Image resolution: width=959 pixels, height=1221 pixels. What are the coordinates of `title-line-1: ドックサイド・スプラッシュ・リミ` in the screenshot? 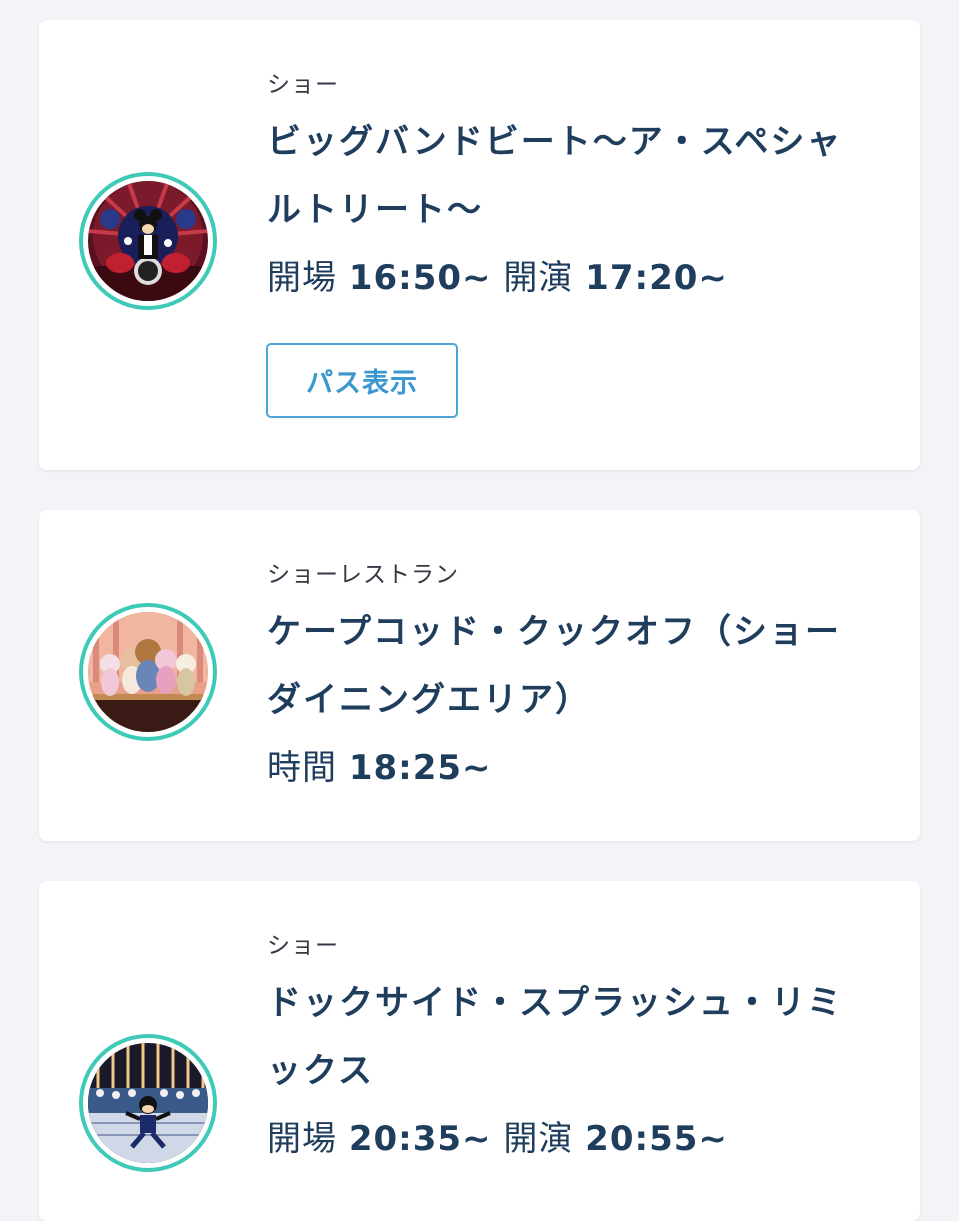 It's located at (555, 1003).